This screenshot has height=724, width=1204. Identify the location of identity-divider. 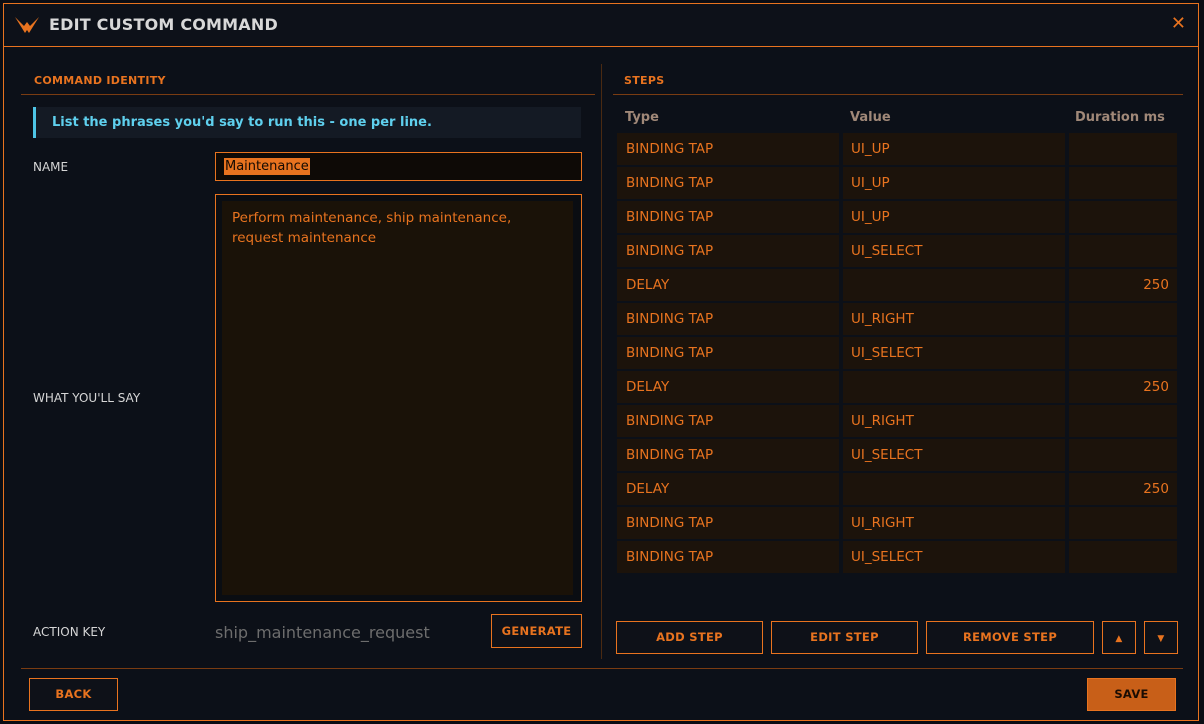
(308, 94).